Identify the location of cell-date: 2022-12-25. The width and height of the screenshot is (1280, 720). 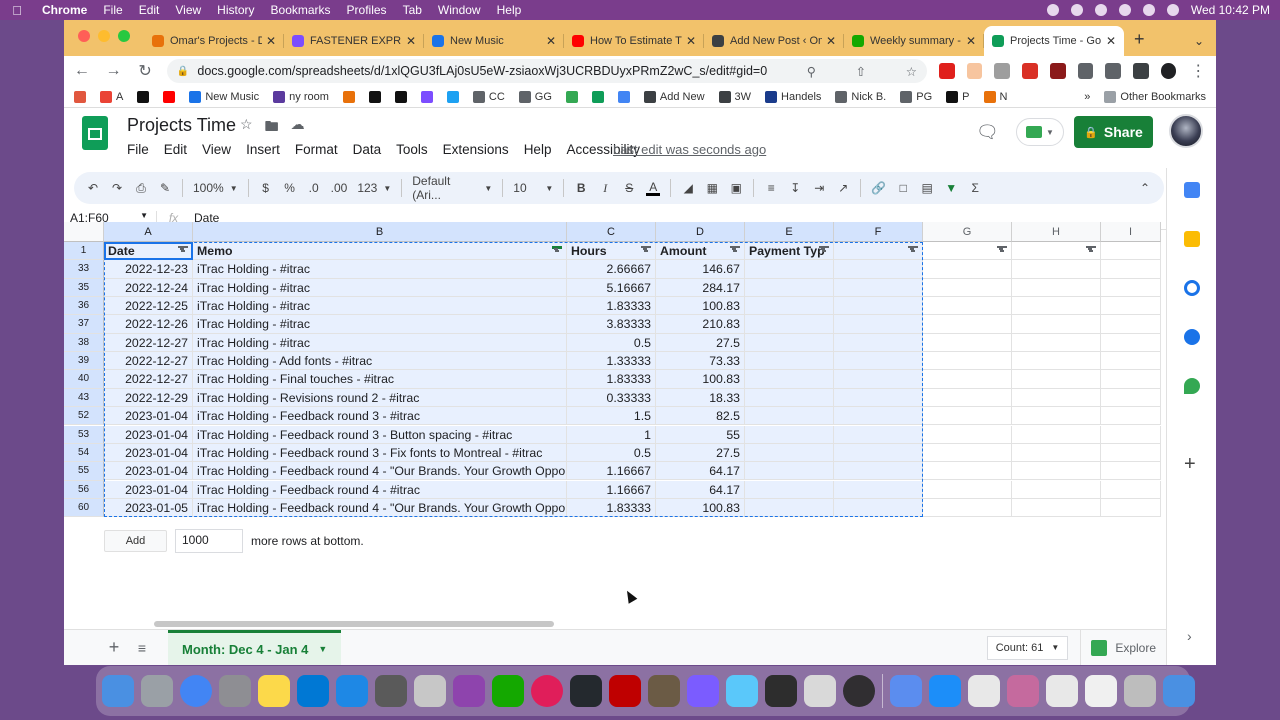
(148, 306).